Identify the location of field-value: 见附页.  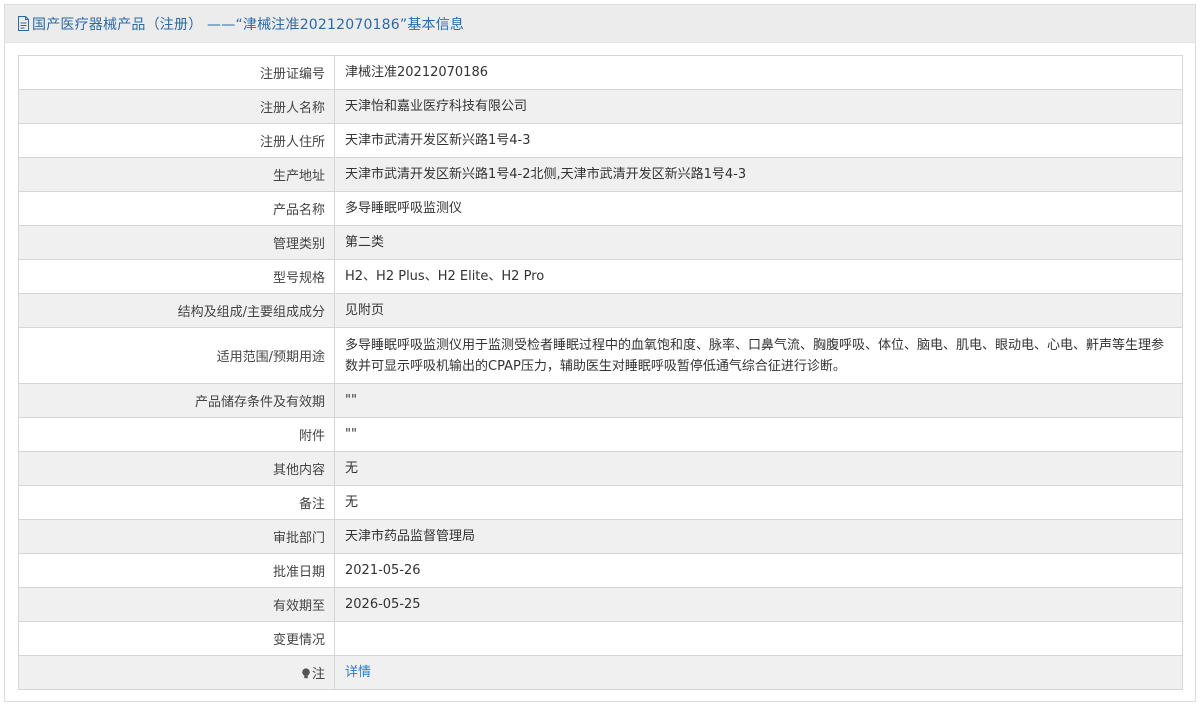
(758, 310).